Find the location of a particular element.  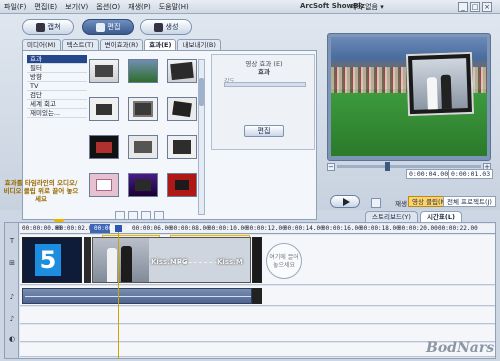

inset-image is located at coordinates (440, 84).